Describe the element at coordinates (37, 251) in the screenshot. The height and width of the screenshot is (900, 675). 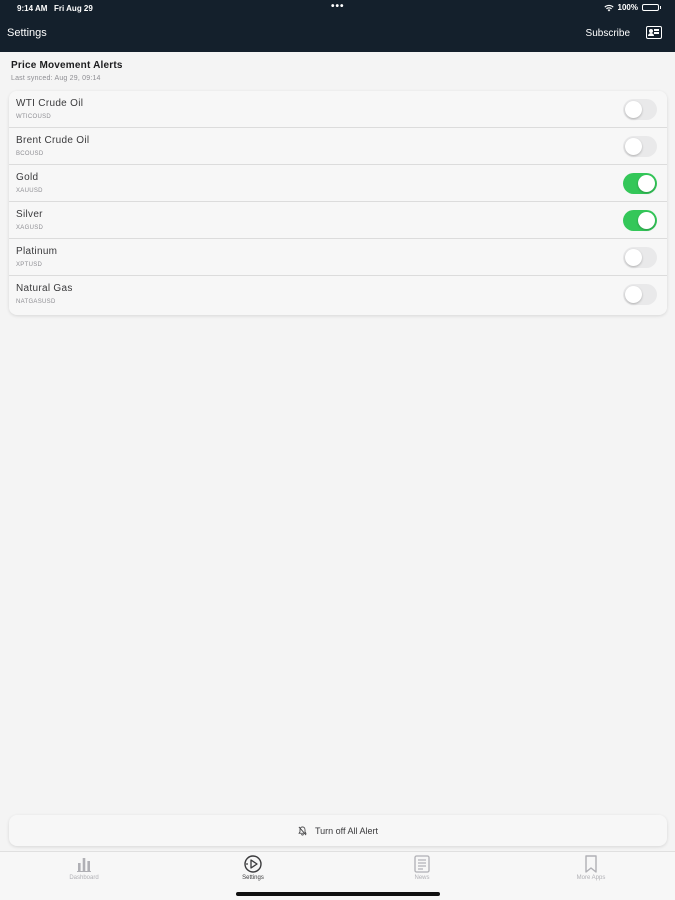
I see `alert-name: Platinum` at that location.